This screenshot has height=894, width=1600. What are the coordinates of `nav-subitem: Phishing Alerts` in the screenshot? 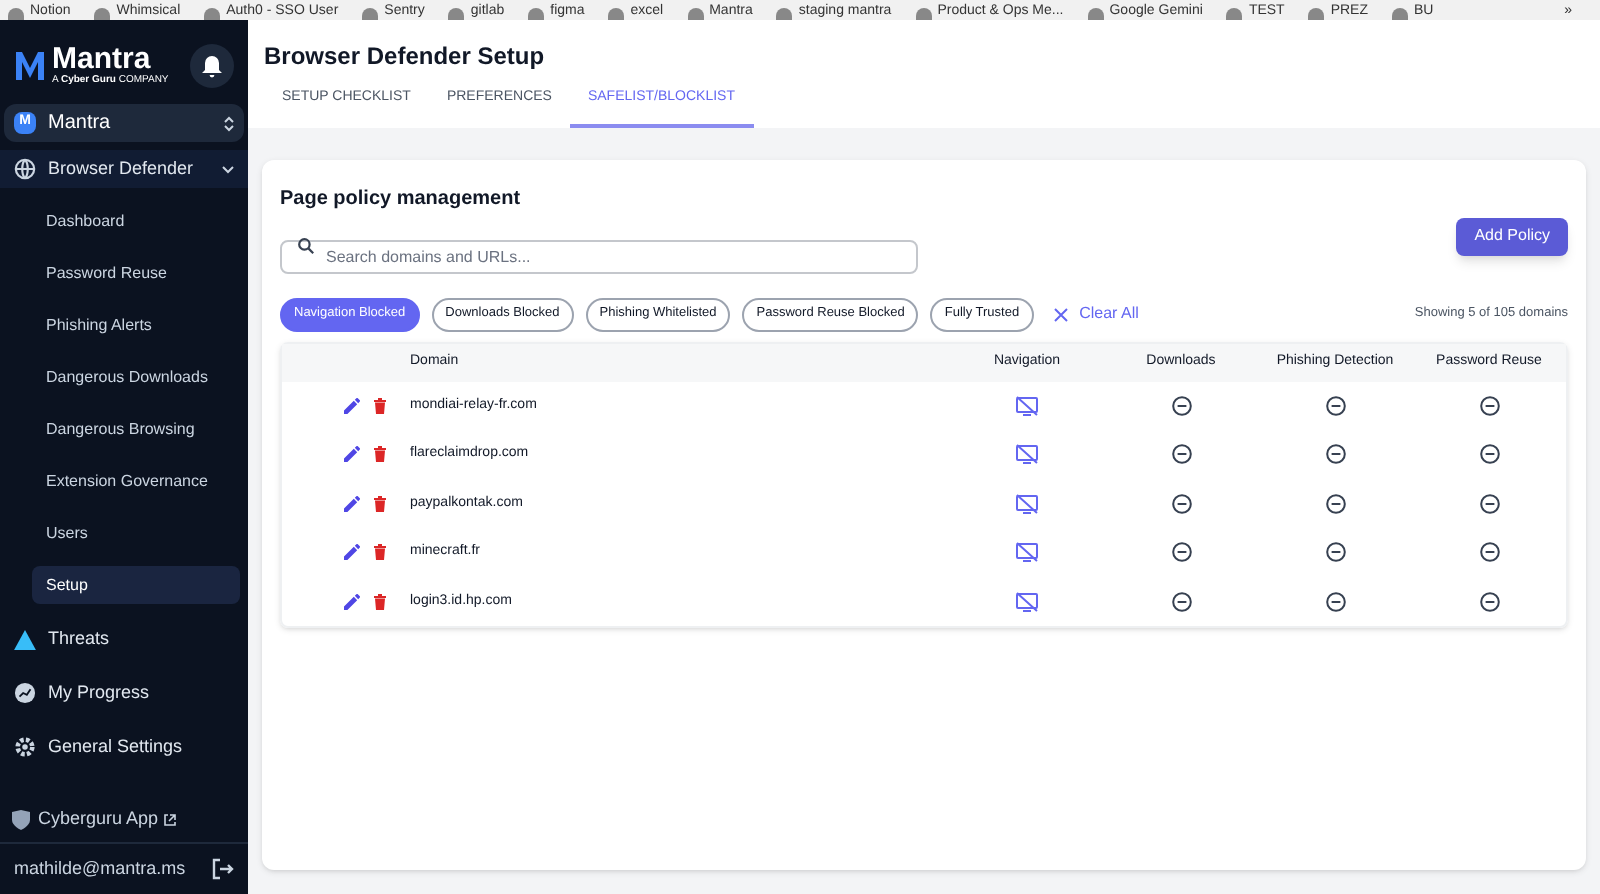 It's located at (136, 325).